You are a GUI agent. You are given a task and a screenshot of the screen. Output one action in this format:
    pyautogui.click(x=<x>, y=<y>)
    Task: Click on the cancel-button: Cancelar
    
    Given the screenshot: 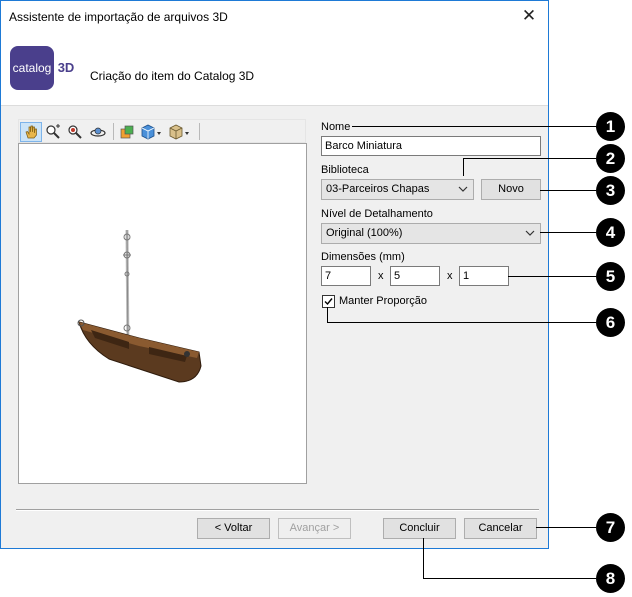 What is the action you would take?
    pyautogui.click(x=500, y=528)
    